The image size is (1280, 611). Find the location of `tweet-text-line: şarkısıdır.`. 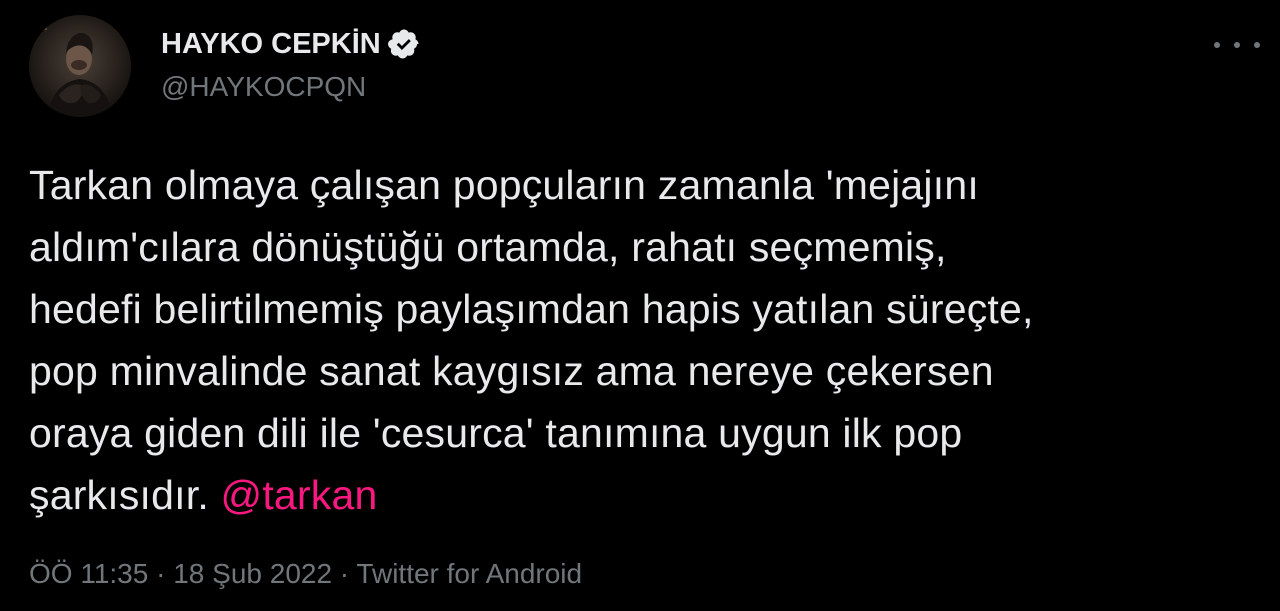

tweet-text-line: şarkısıdır. is located at coordinates (119, 495).